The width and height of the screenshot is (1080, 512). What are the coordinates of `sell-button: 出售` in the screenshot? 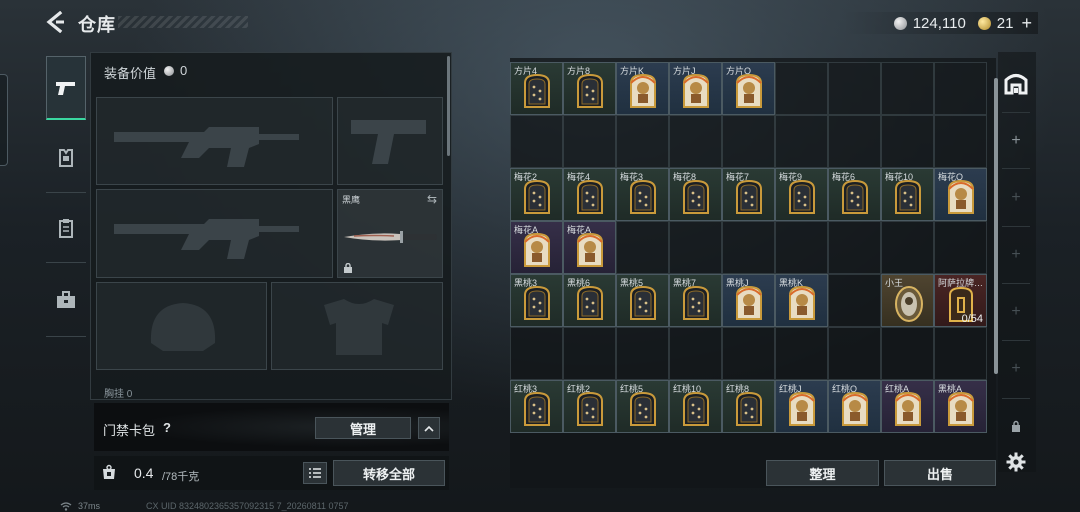 It's located at (940, 473).